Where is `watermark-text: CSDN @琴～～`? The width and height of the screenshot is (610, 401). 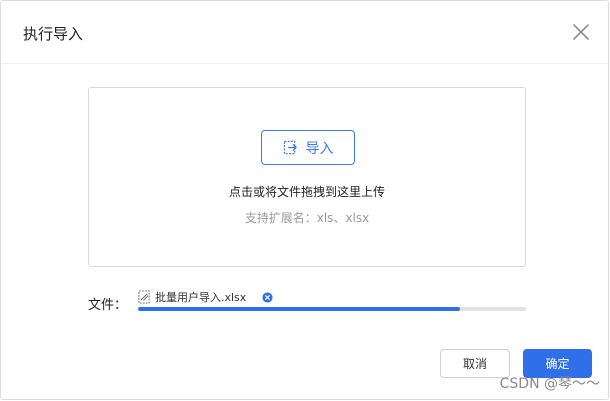 watermark-text: CSDN @琴～～ is located at coordinates (549, 384).